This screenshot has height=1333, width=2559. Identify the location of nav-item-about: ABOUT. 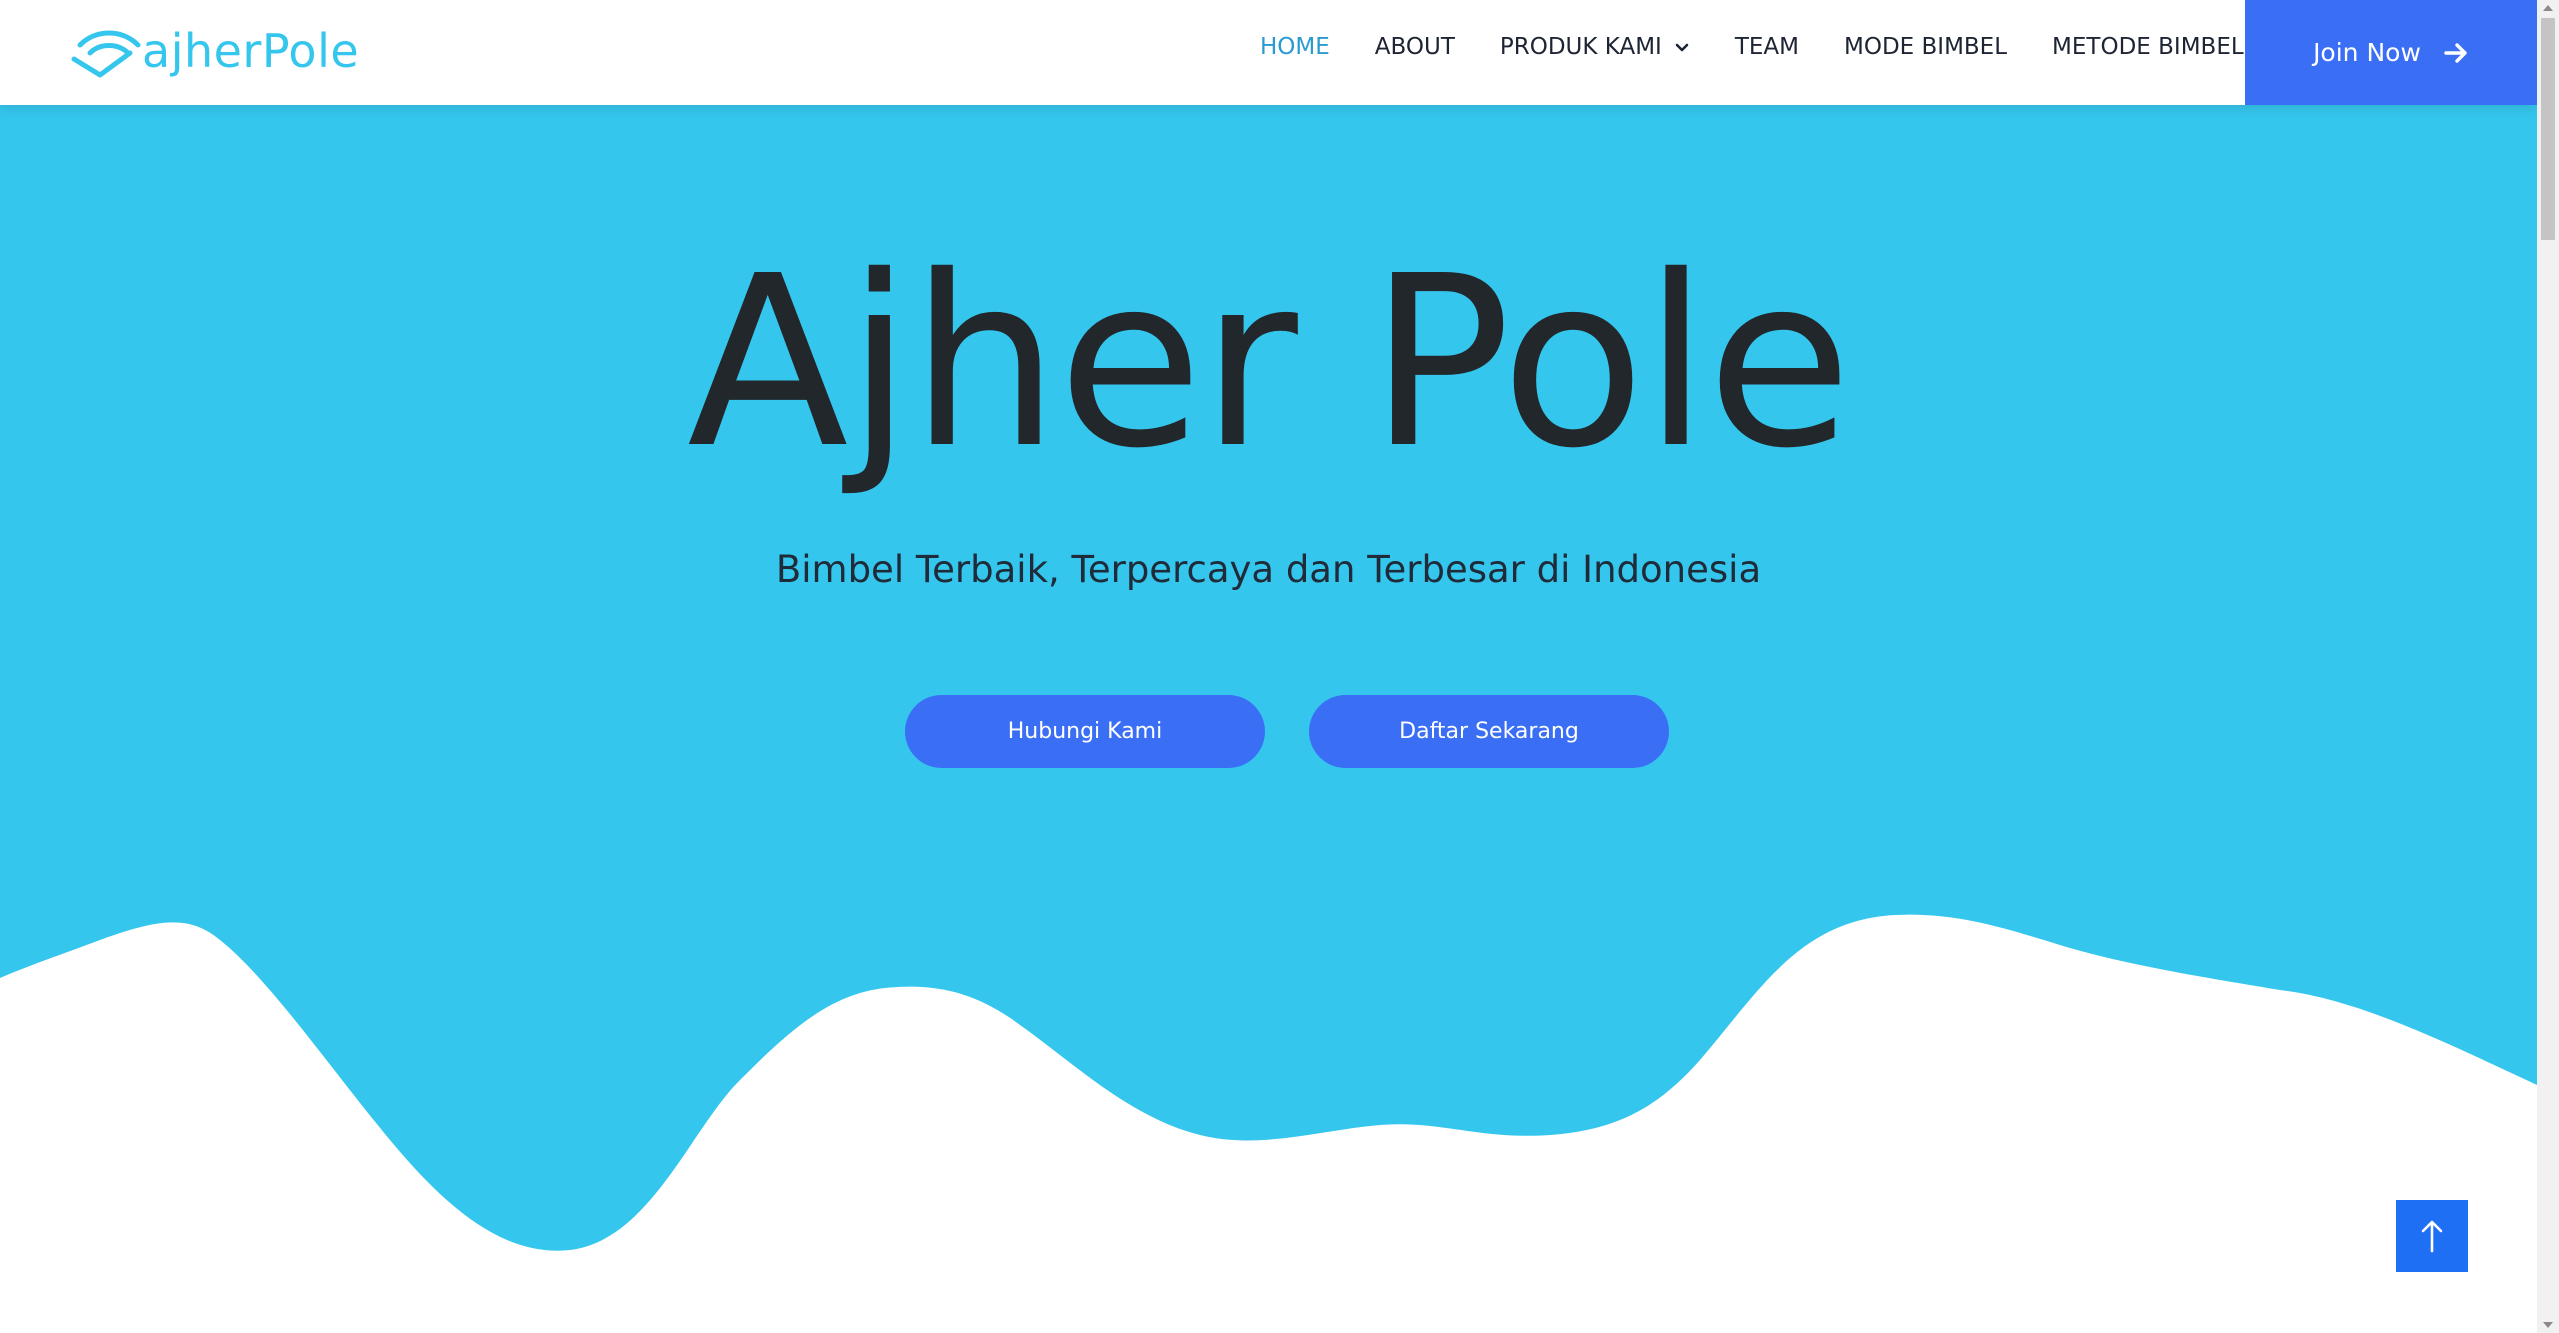
(1415, 47).